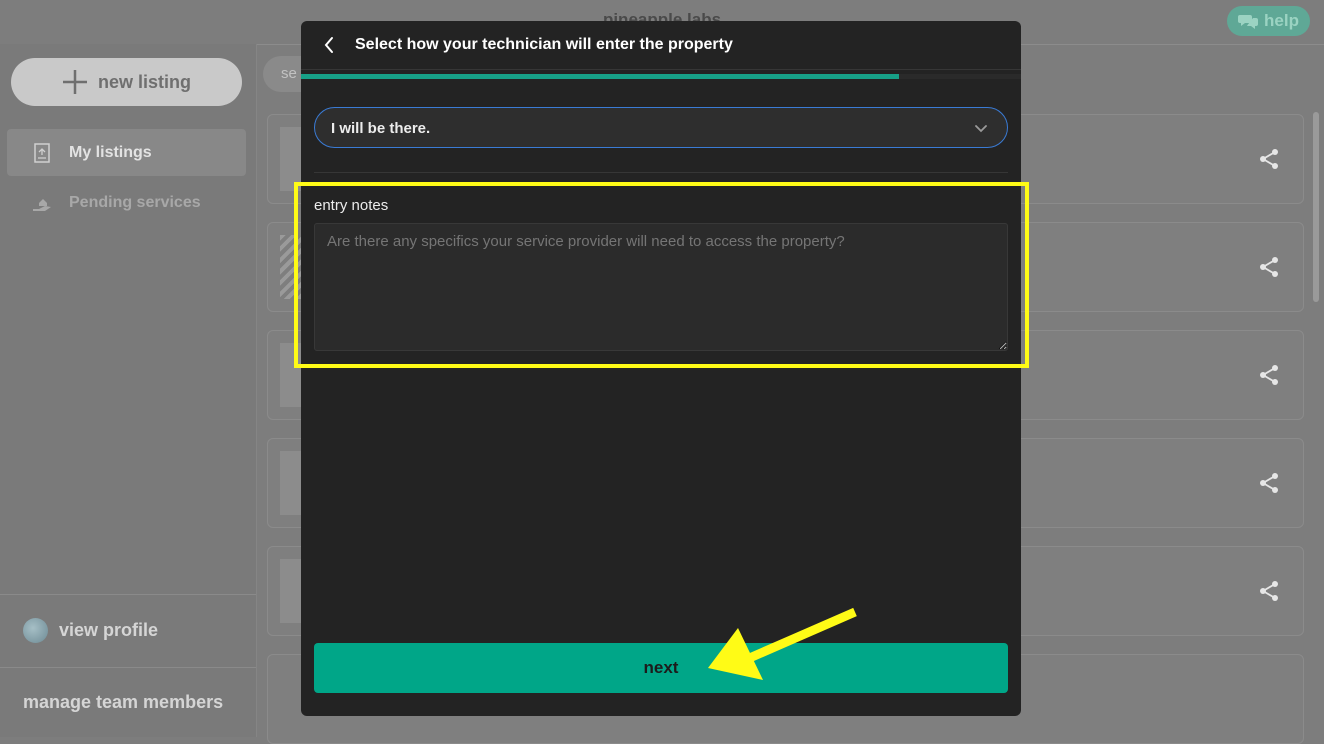 This screenshot has width=1324, height=744. I want to click on next-button: next, so click(661, 668).